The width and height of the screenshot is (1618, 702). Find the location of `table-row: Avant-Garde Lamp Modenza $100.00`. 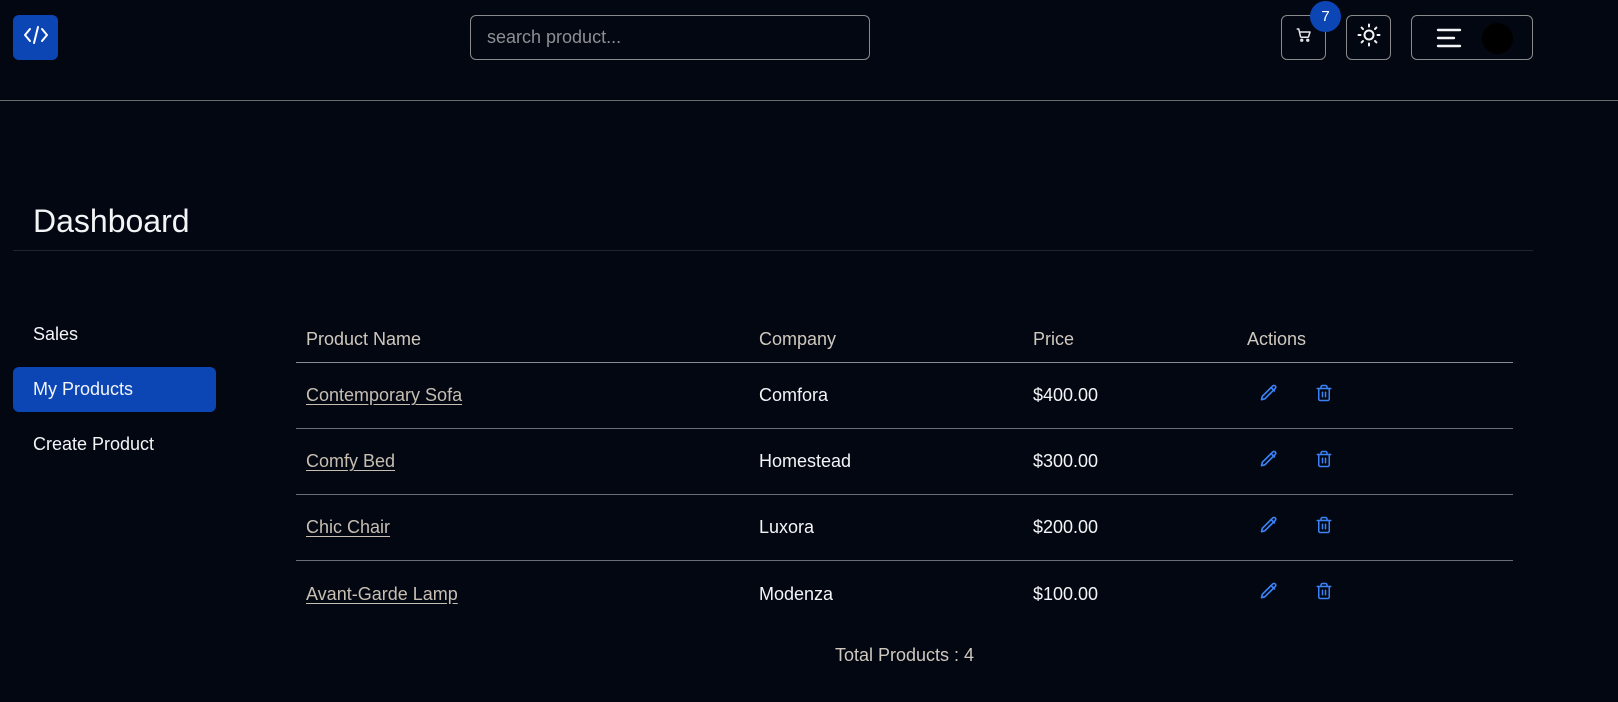

table-row: Avant-Garde Lamp Modenza $100.00 is located at coordinates (904, 594).